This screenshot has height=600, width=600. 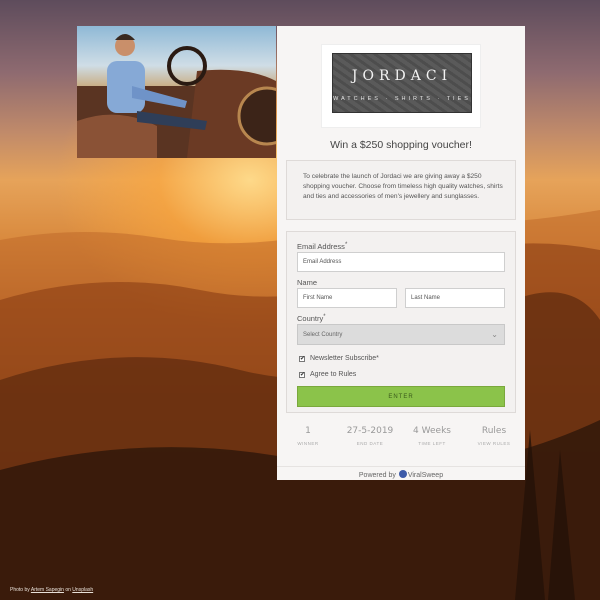 I want to click on name-label: Name, so click(x=307, y=282).